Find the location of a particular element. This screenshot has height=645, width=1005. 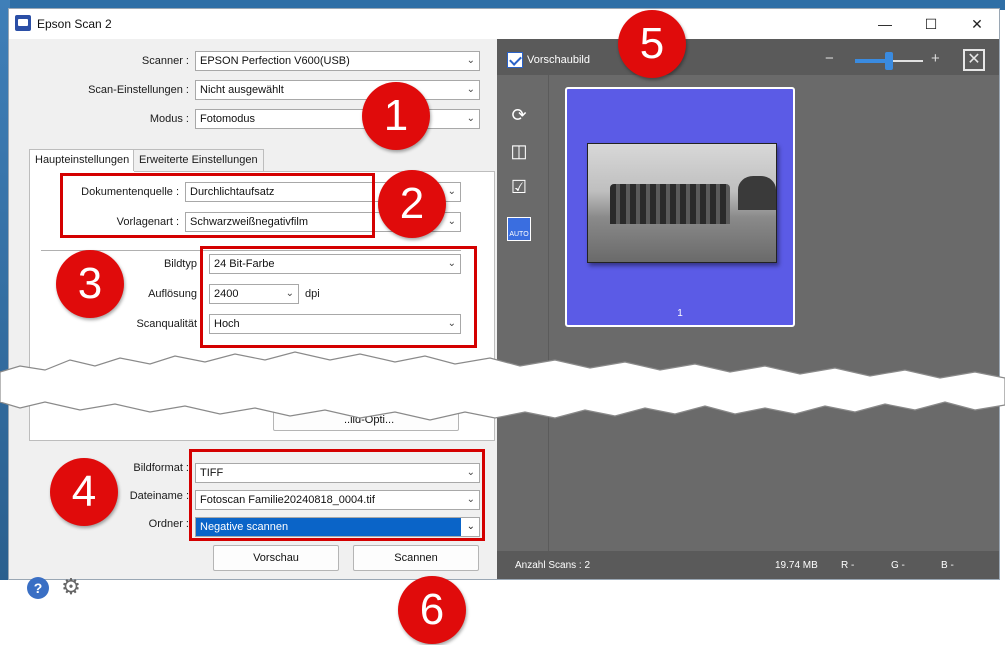

app-icon is located at coordinates (23, 23).